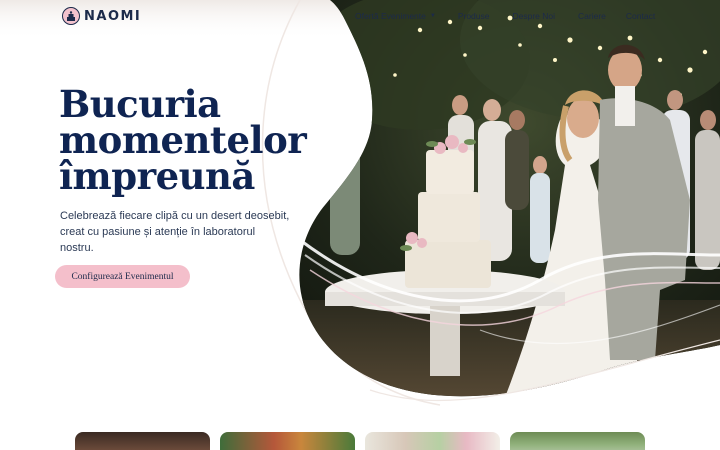  What do you see at coordinates (432, 16) in the screenshot?
I see `chevron-down-icon: ▼` at bounding box center [432, 16].